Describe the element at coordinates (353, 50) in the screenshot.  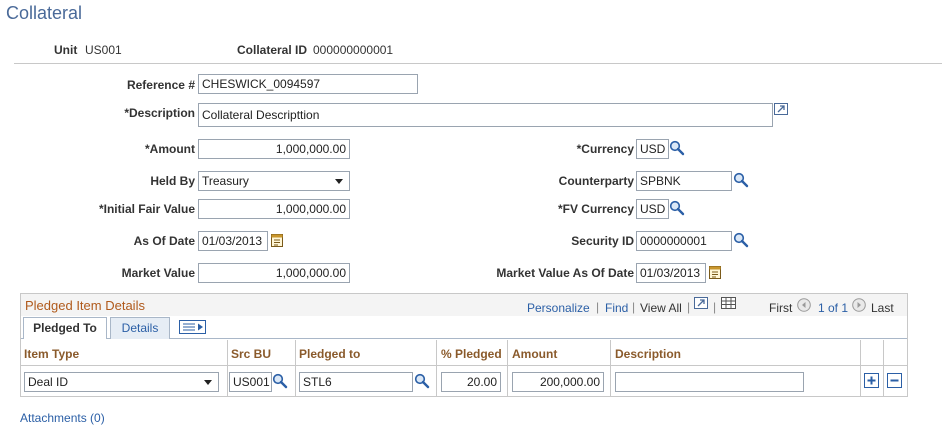
I see `collateral-id-value: 000000000001` at that location.